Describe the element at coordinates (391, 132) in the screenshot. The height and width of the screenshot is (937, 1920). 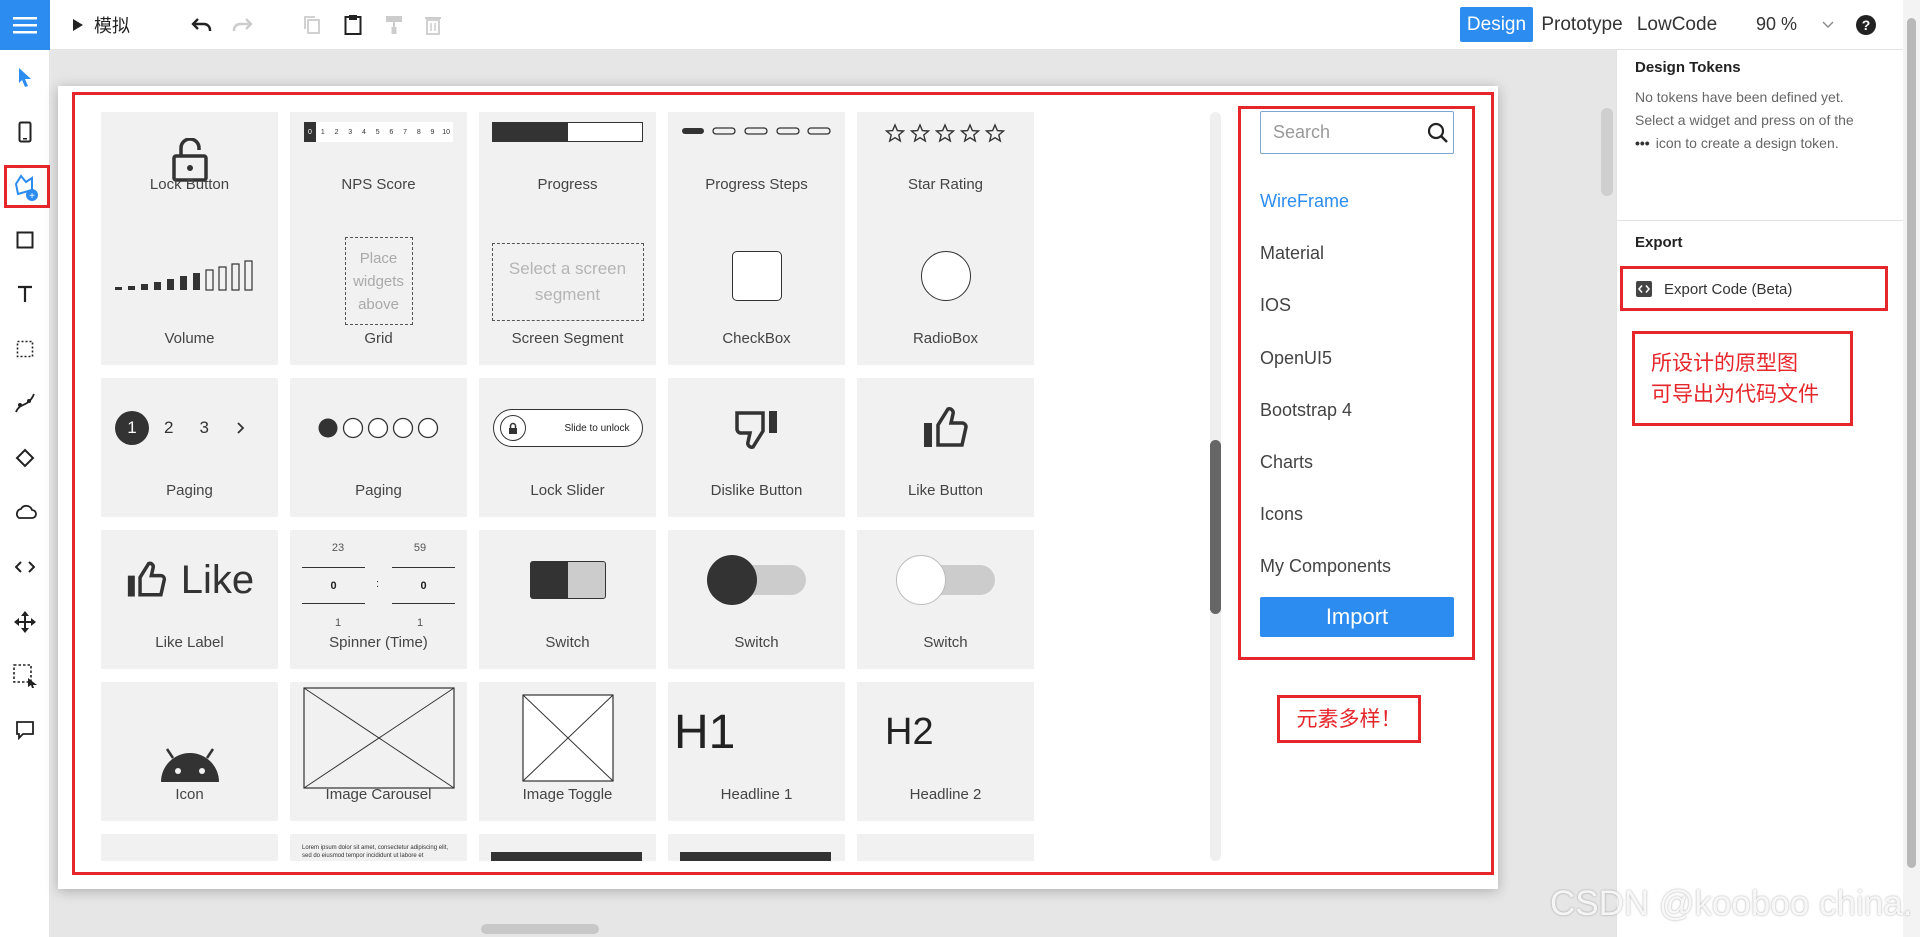
I see `nps-number: 6` at that location.